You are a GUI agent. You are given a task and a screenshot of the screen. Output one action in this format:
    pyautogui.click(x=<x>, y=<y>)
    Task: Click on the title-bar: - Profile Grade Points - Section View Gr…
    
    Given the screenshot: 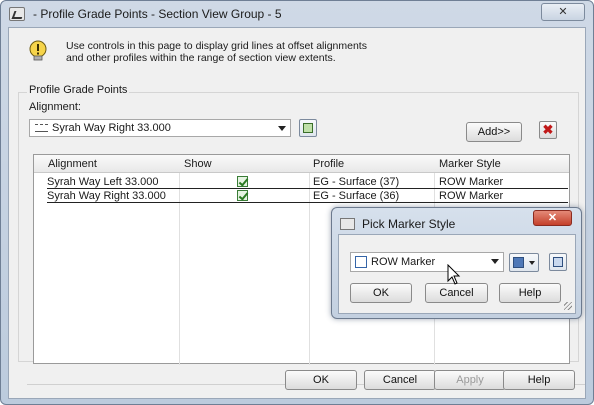 What is the action you would take?
    pyautogui.click(x=297, y=14)
    